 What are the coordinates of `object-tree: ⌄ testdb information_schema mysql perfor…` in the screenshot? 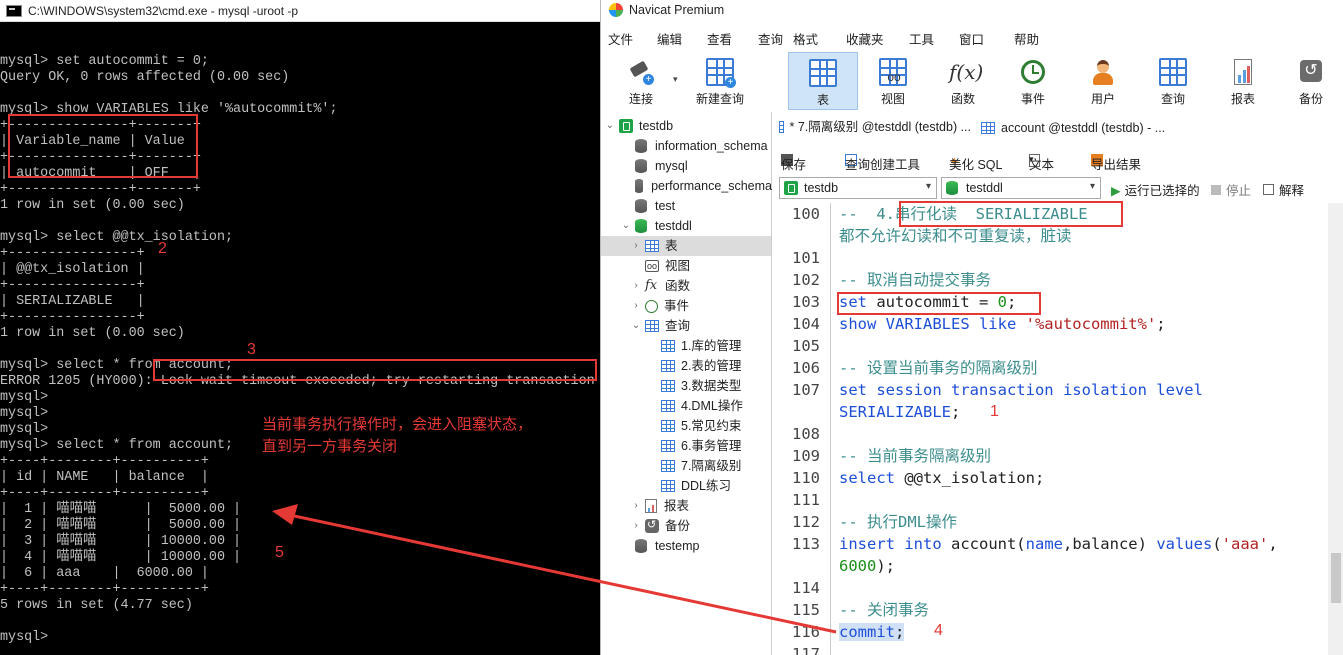 It's located at (686, 383).